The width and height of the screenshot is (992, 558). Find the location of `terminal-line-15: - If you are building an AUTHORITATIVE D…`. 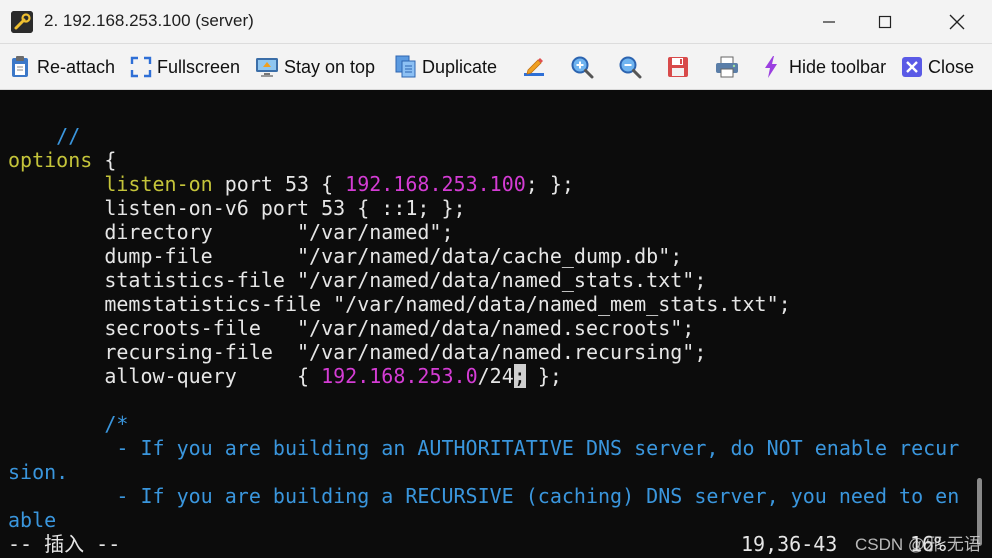

terminal-line-15: - If you are building an AUTHORITATIVE D… is located at coordinates (484, 448).